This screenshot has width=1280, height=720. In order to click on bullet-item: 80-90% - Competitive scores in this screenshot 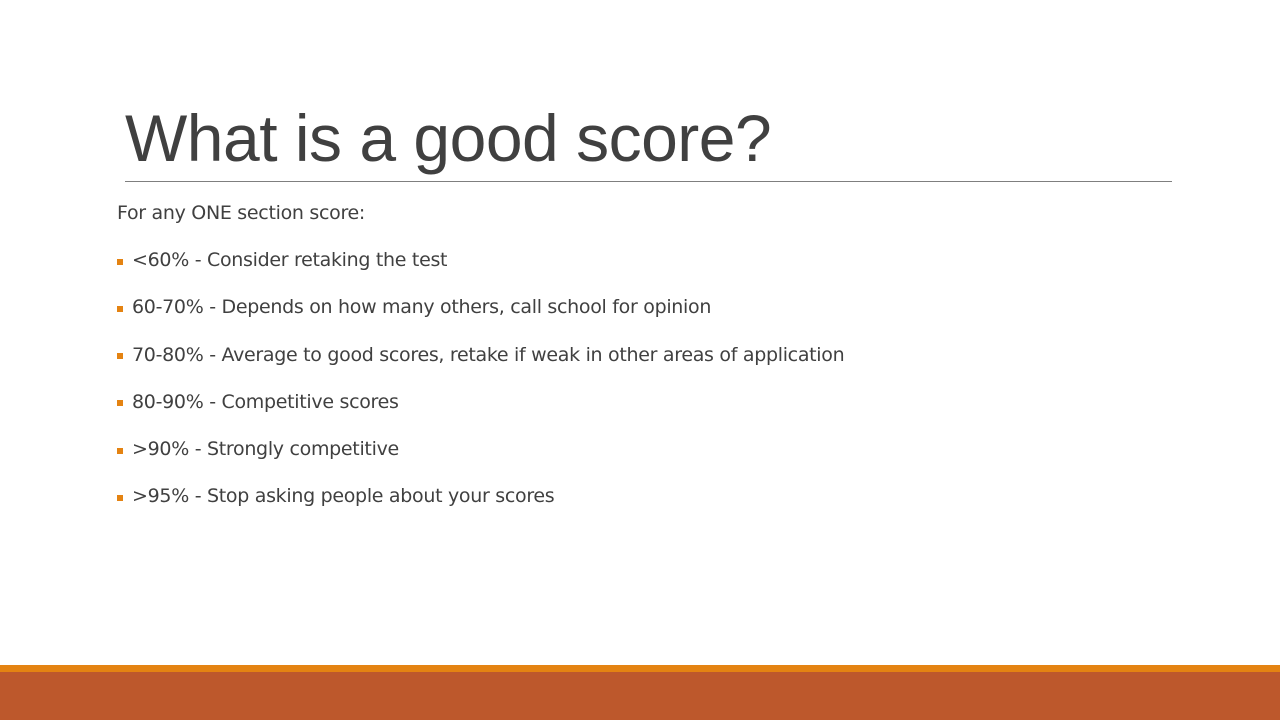, I will do `click(480, 402)`.